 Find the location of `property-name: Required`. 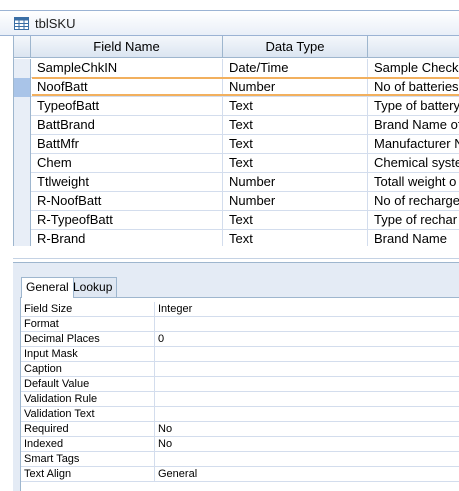

property-name: Required is located at coordinates (88, 429).